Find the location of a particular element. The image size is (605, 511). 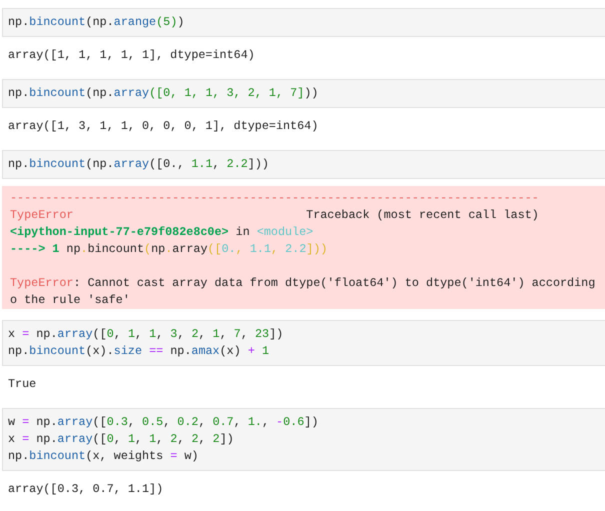

code-line: np.bincount(x).size == np.amax(x) + 1 is located at coordinates (139, 351).